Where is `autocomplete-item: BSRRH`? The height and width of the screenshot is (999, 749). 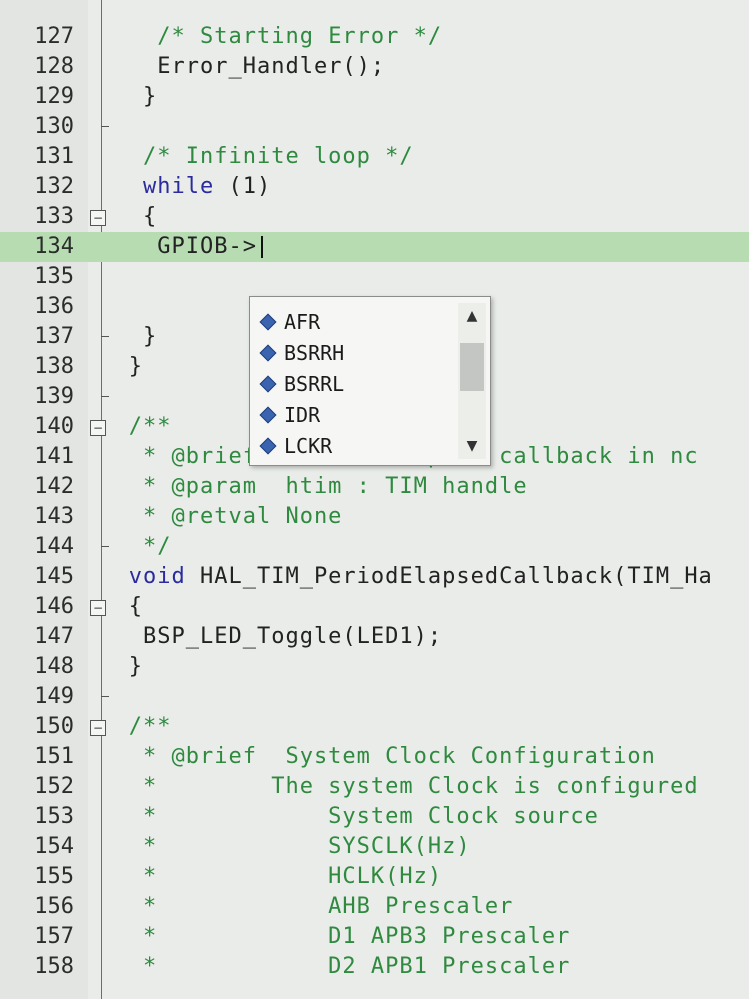
autocomplete-item: BSRRH is located at coordinates (355, 353).